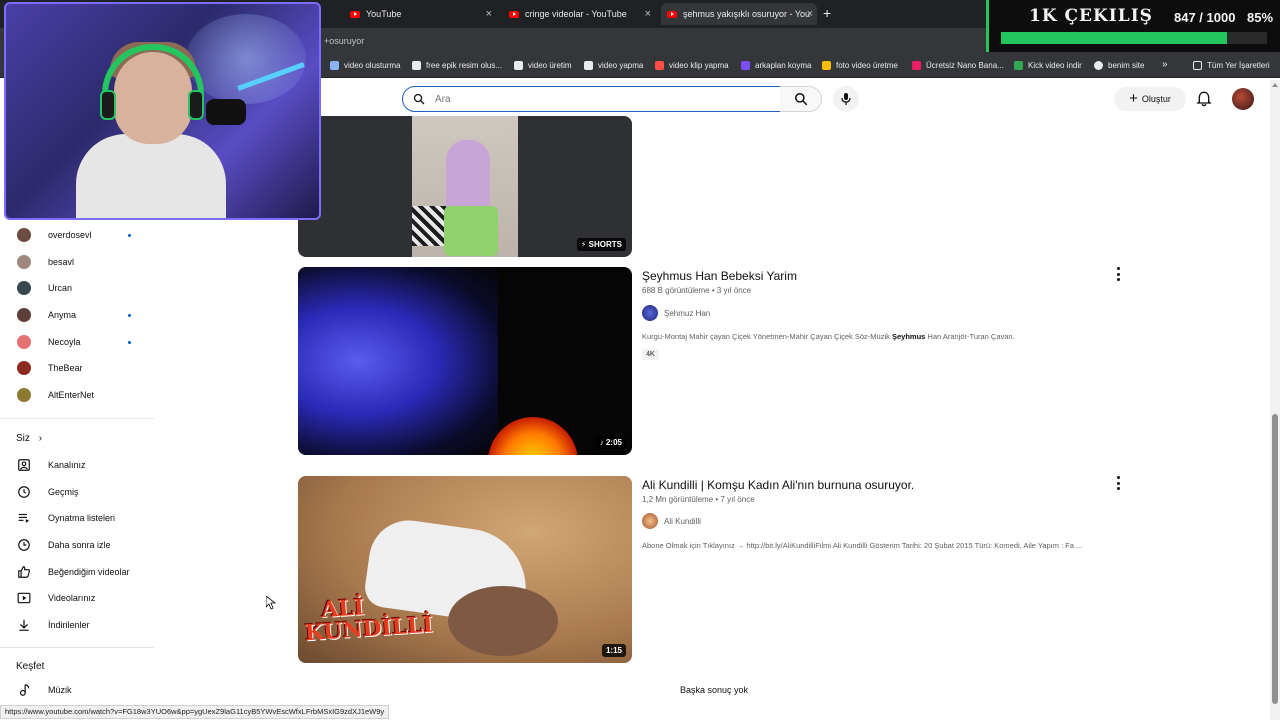  I want to click on sidebar-subscription-item: Necoyla, so click(75, 342).